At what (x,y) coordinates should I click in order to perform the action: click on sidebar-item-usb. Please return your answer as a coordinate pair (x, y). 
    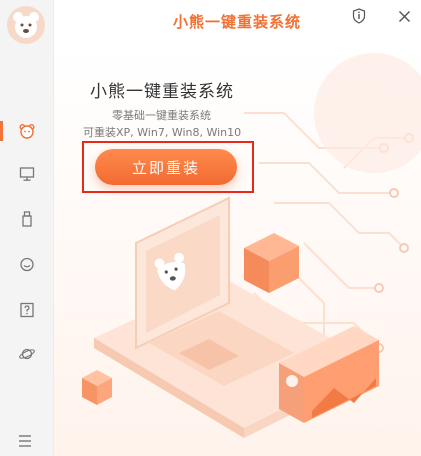
    Looking at the image, I should click on (26, 219).